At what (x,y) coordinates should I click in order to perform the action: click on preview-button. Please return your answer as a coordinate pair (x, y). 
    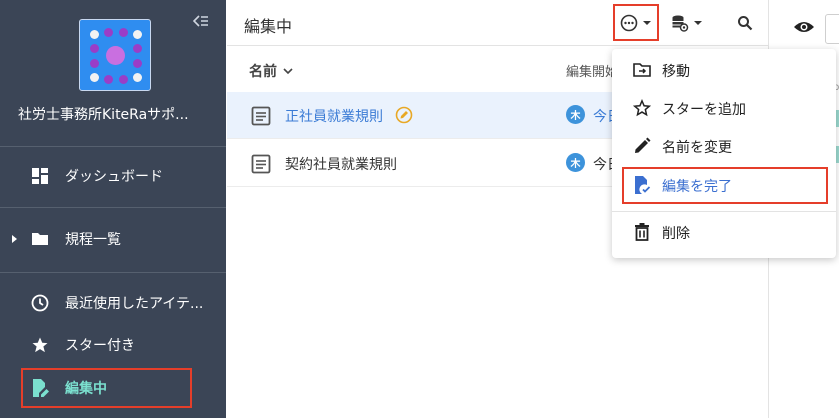
    Looking at the image, I should click on (804, 29).